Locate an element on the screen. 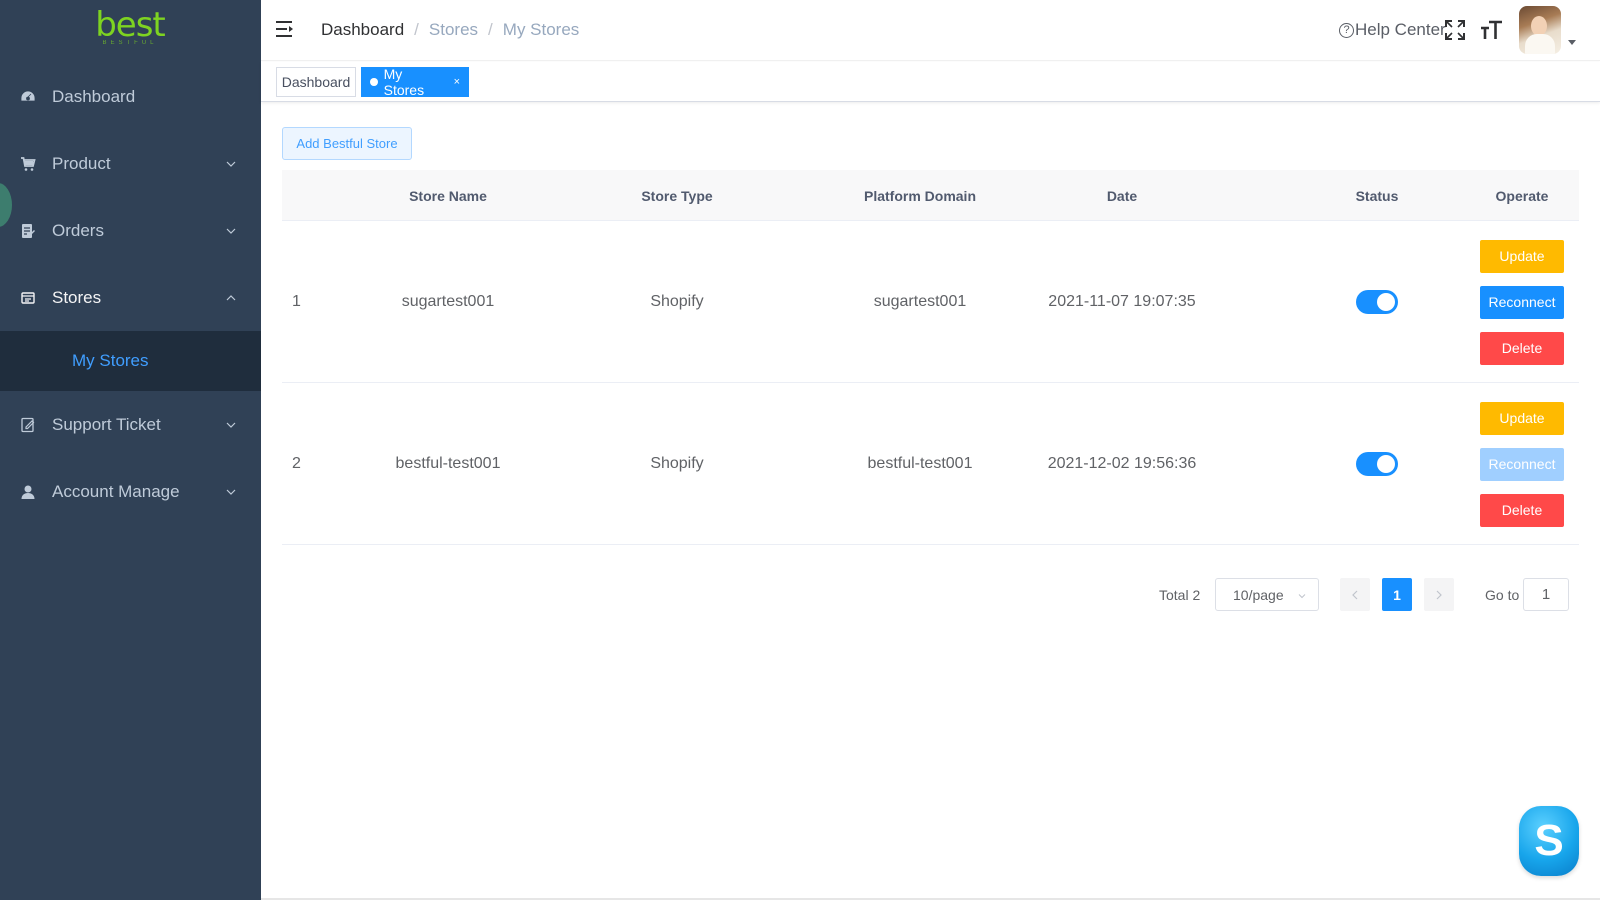 This screenshot has height=900, width=1600. sidebar-item-account-manage: Account Manage is located at coordinates (130, 491).